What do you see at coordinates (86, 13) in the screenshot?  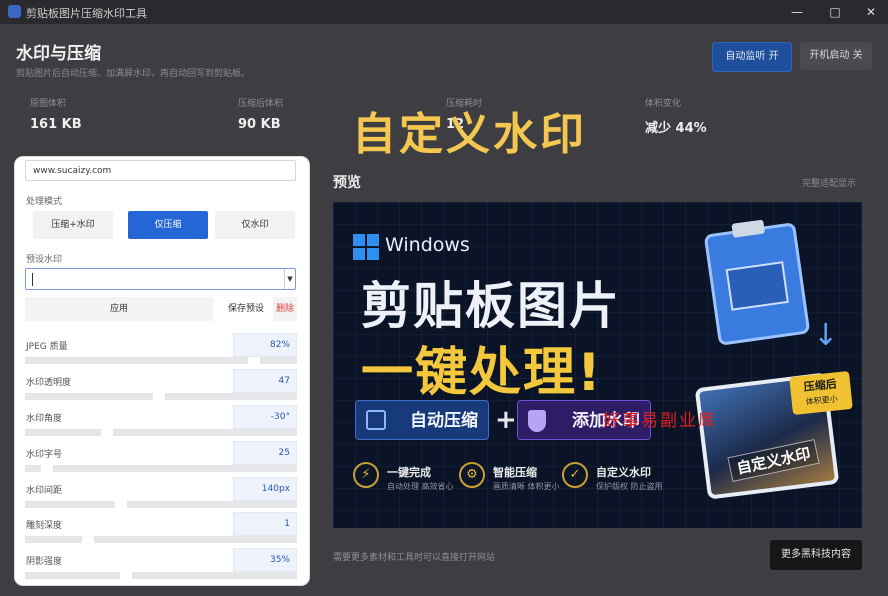 I see `window-title: 剪贴板图片压缩水印工具` at bounding box center [86, 13].